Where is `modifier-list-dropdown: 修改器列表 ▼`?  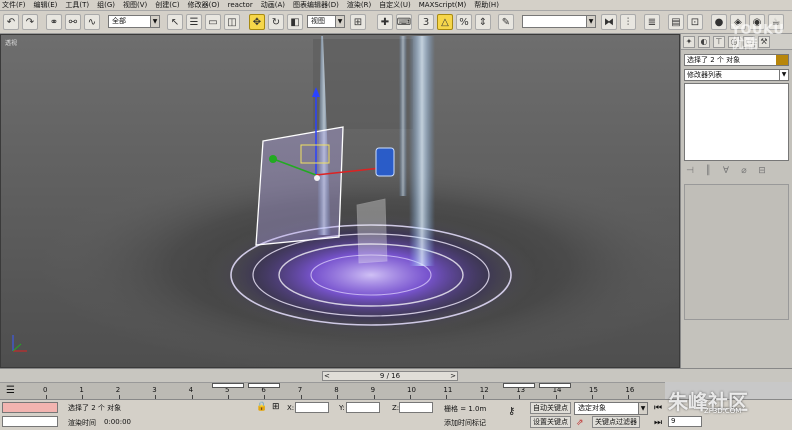
modifier-list-dropdown: 修改器列表 ▼ is located at coordinates (736, 75).